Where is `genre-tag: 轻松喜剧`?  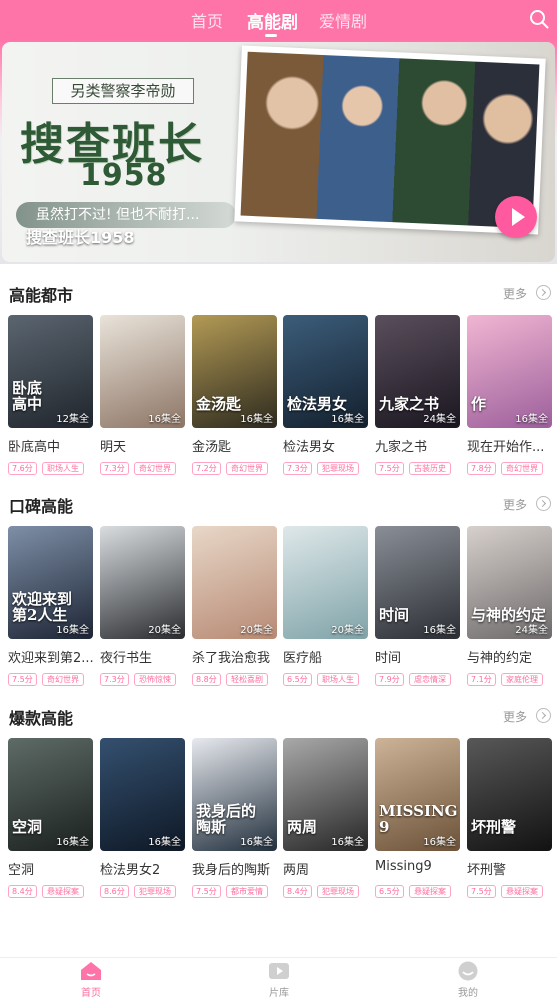 genre-tag: 轻松喜剧 is located at coordinates (247, 679).